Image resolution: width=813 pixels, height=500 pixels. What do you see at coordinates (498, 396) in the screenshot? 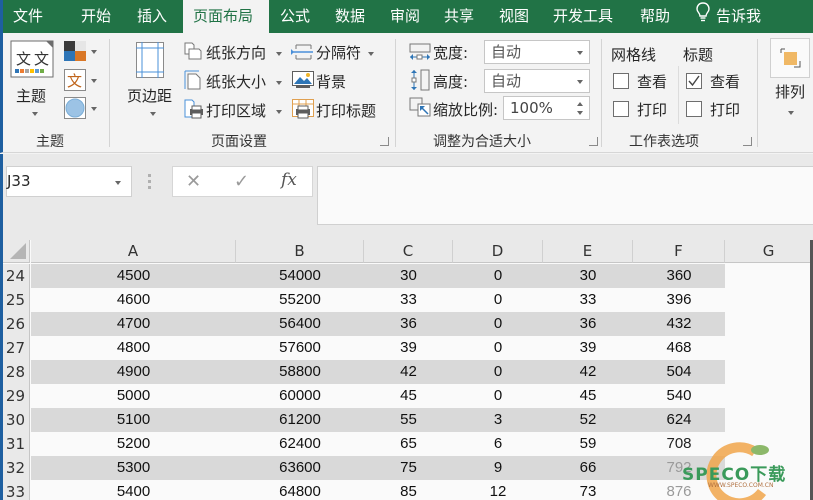
I see `cell-d29: 0` at bounding box center [498, 396].